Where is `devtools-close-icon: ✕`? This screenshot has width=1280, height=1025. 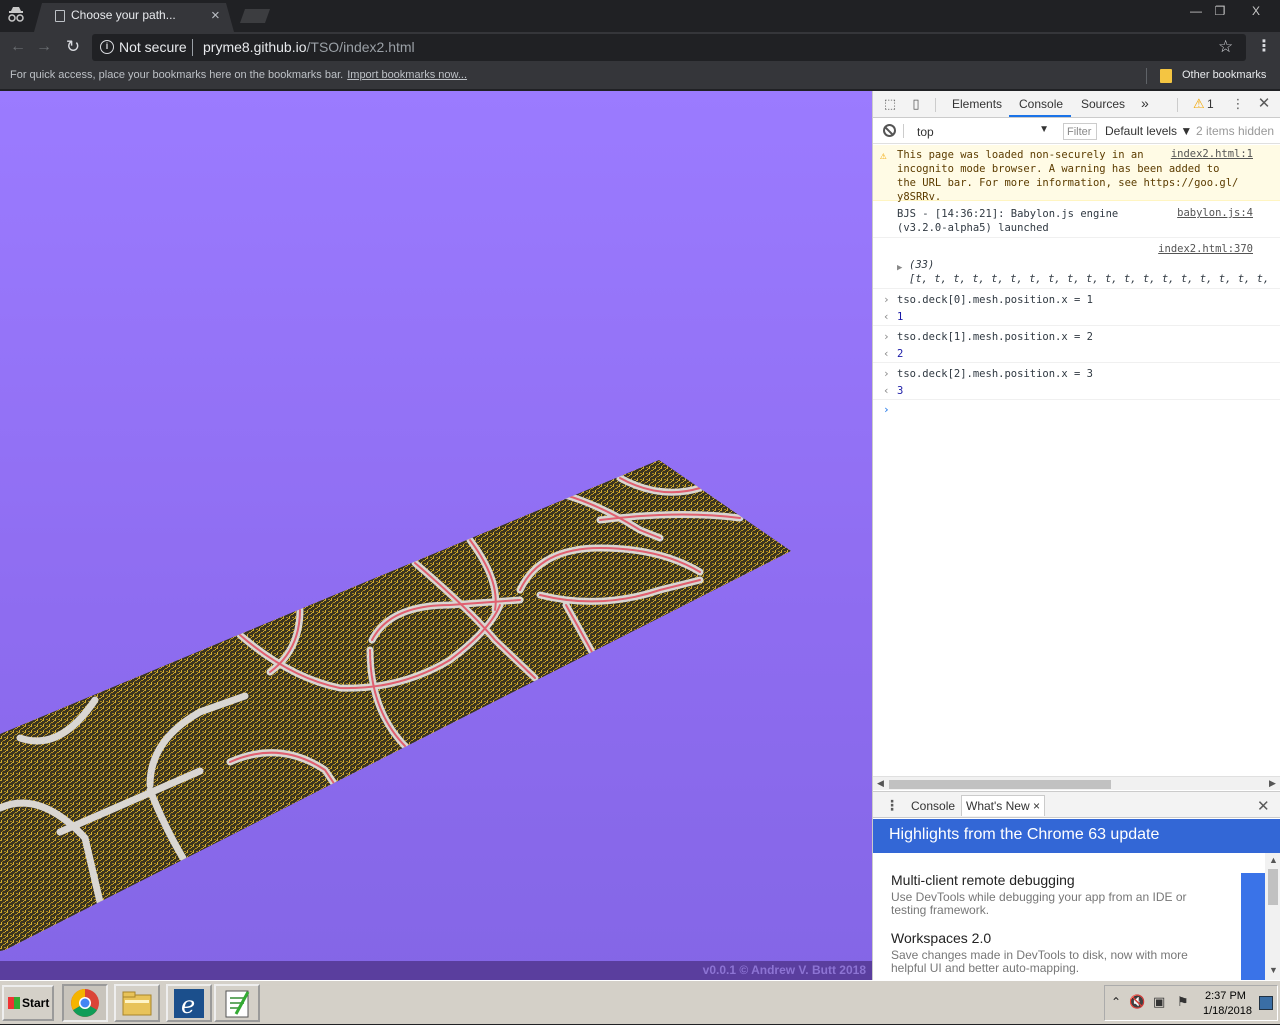
devtools-close-icon: ✕ is located at coordinates (1264, 103).